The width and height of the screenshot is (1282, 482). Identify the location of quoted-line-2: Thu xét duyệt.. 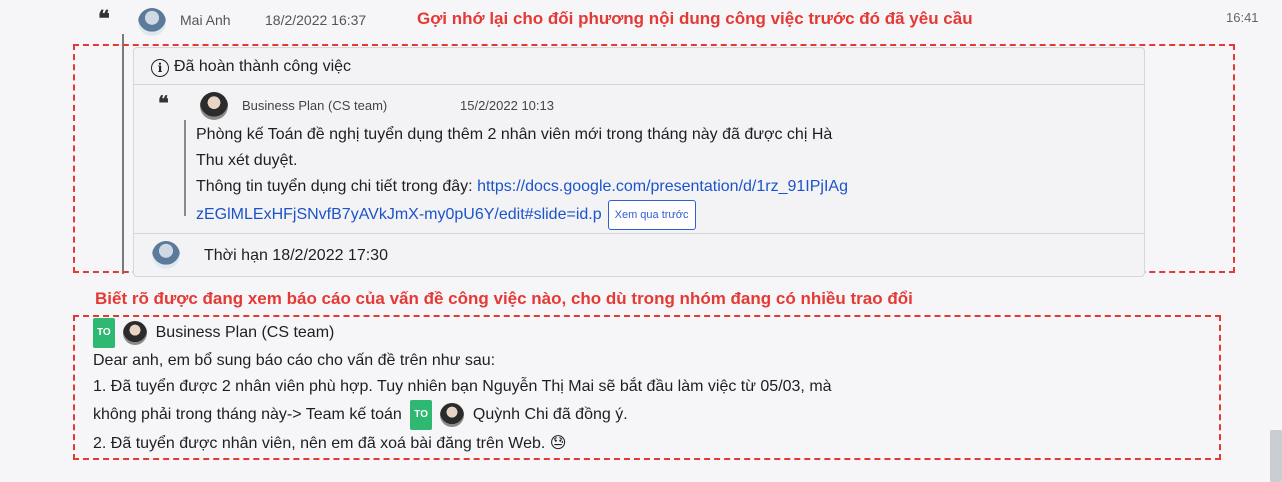
(247, 160).